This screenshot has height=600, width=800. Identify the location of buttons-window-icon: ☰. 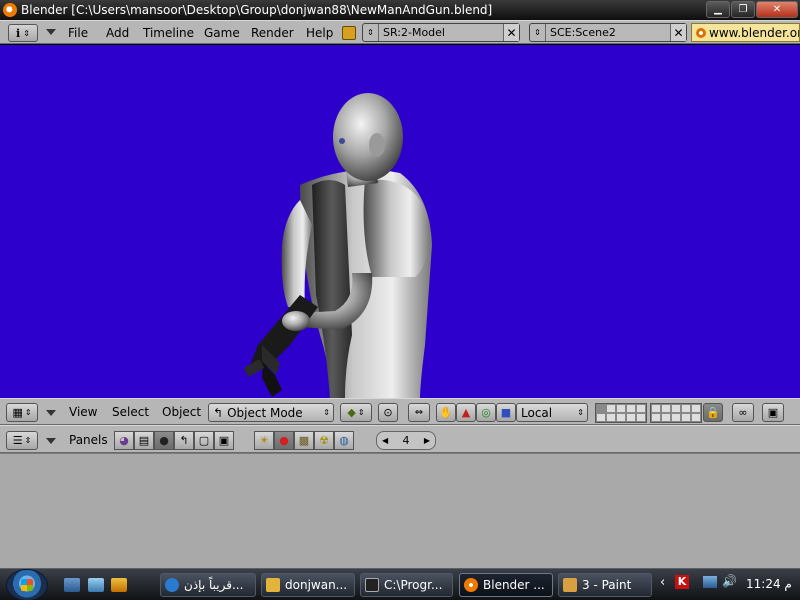
(17, 440).